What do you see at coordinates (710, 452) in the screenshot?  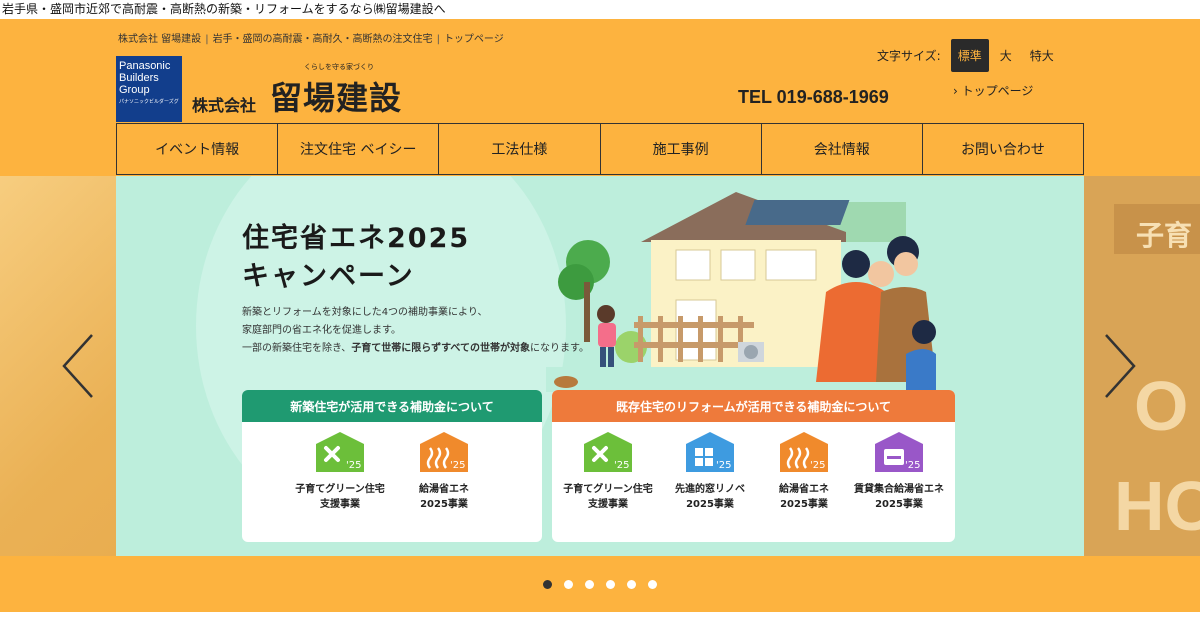 I see `window-house-icon: '25` at bounding box center [710, 452].